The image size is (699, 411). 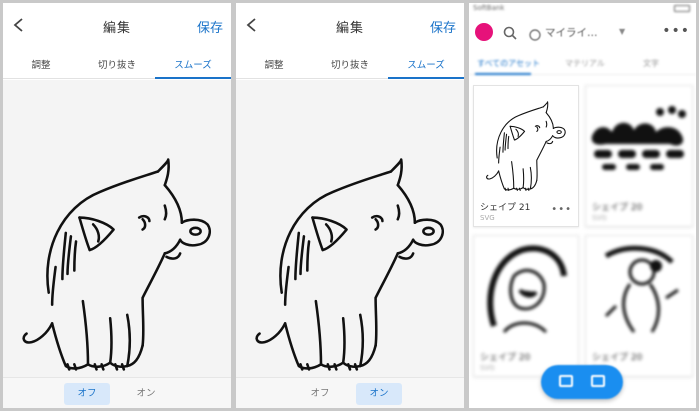 What do you see at coordinates (585, 63) in the screenshot?
I see `tab-materials: マテリアル` at bounding box center [585, 63].